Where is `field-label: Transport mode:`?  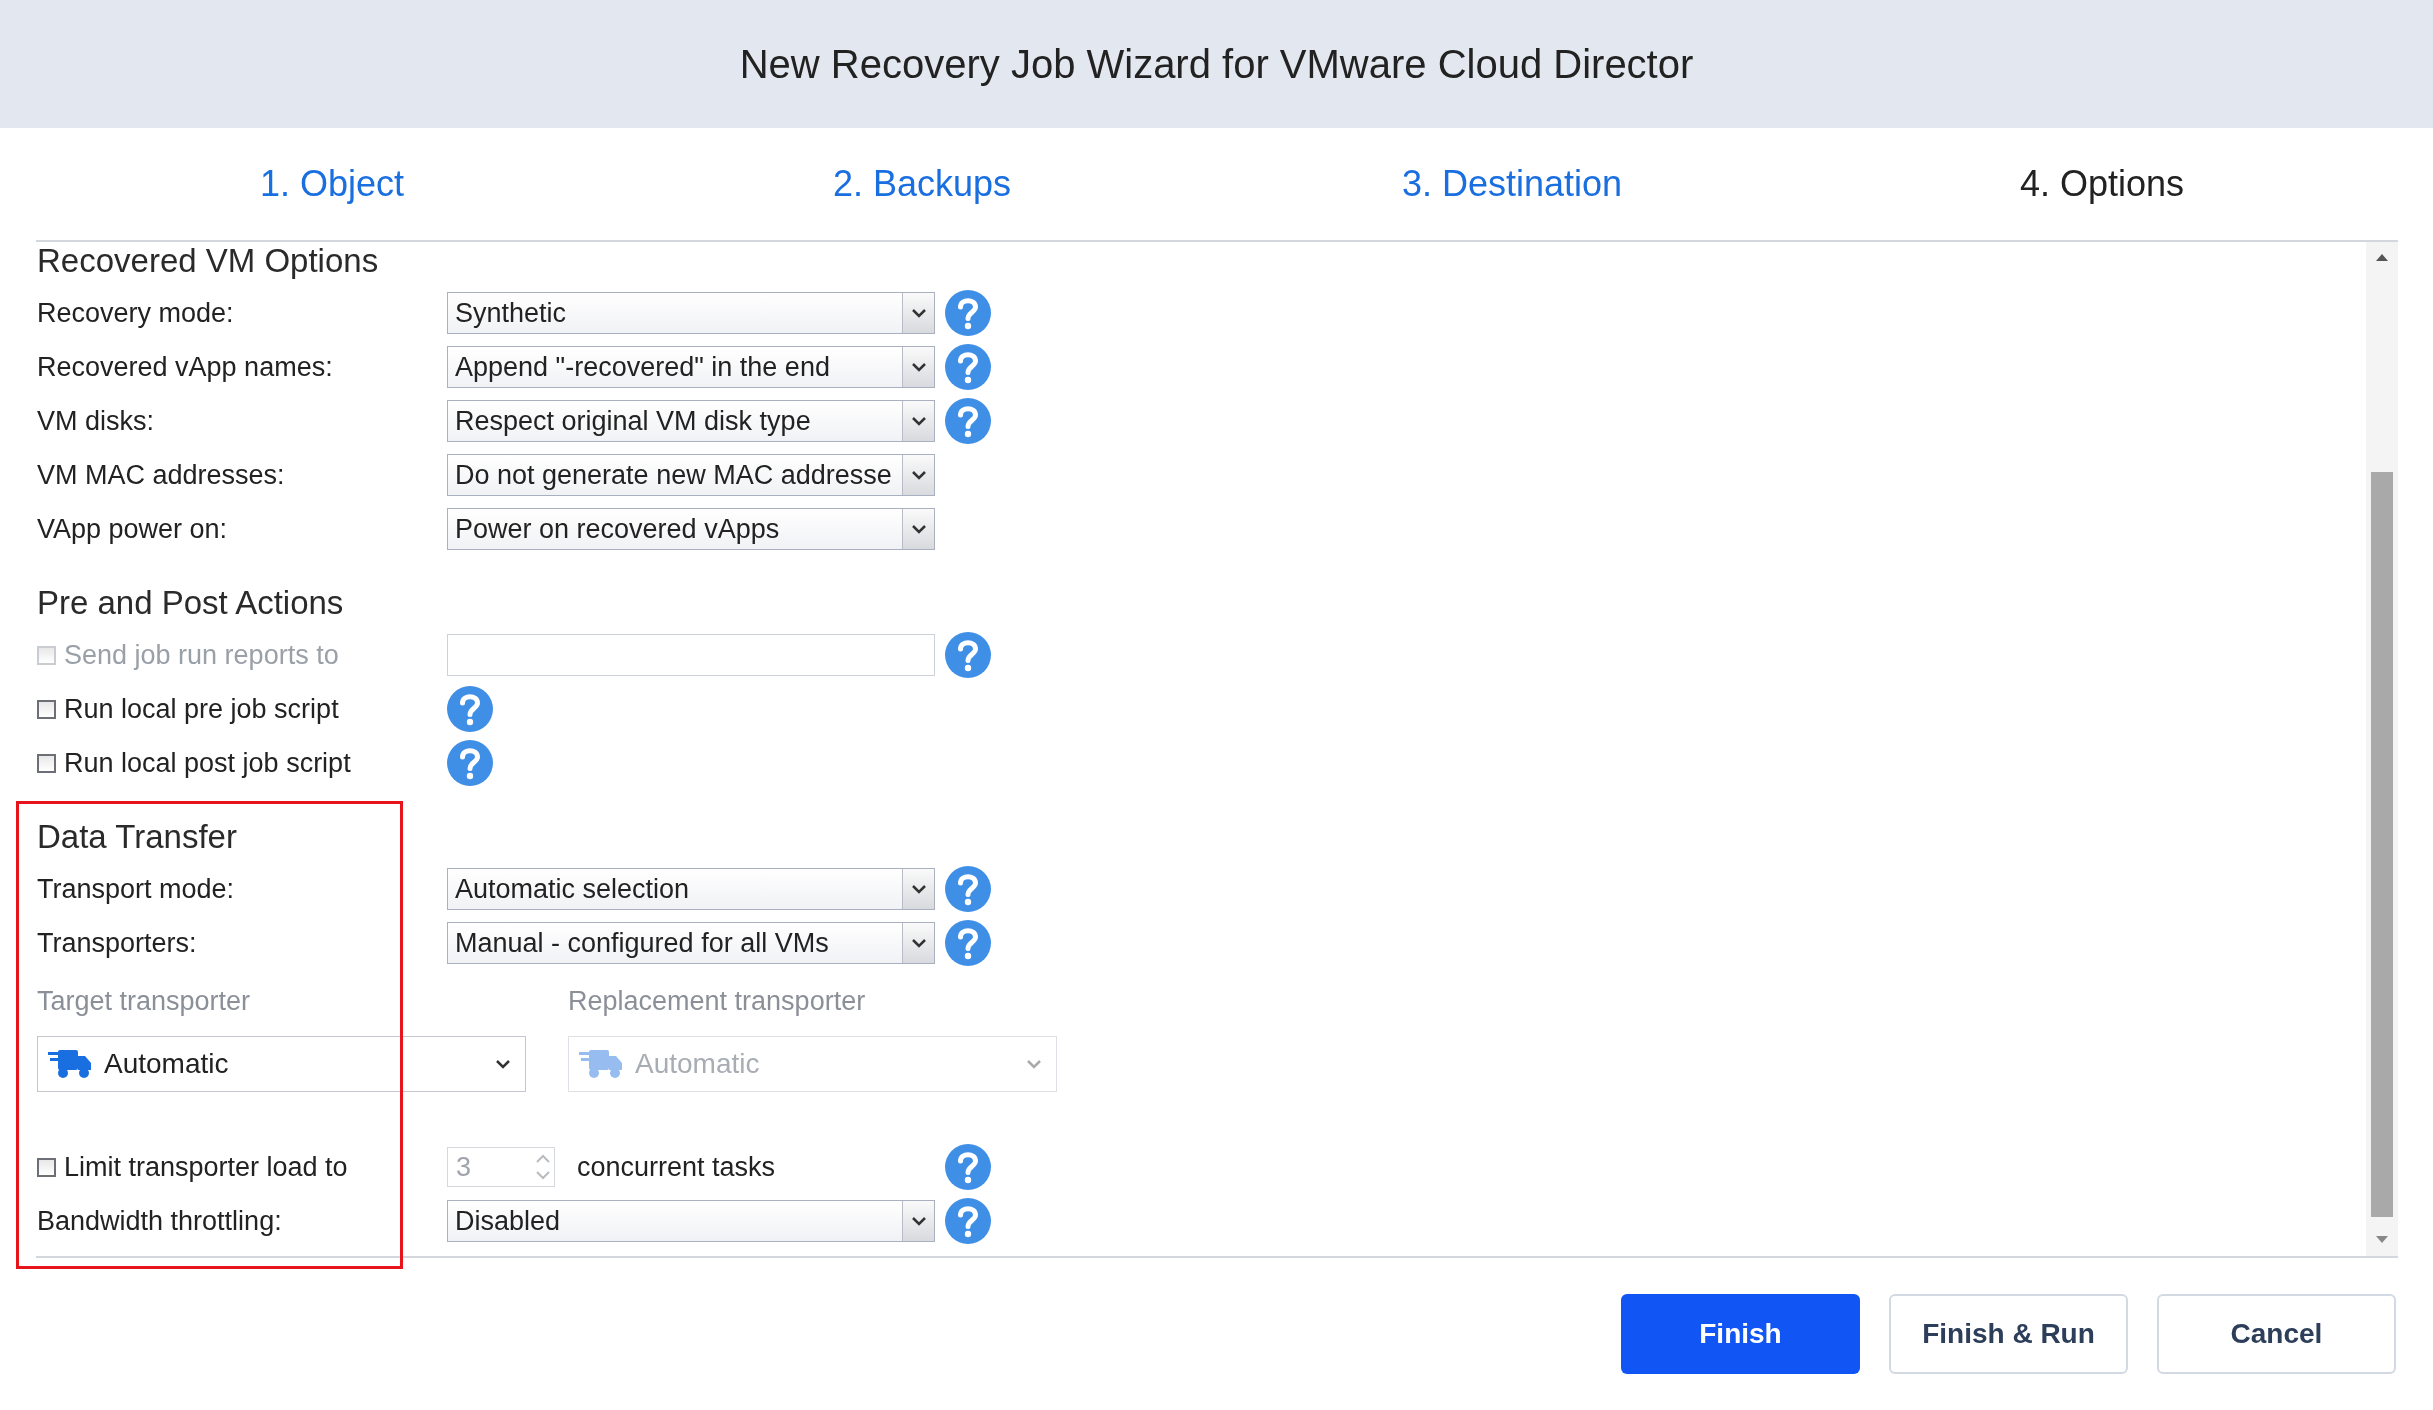 field-label: Transport mode: is located at coordinates (136, 889).